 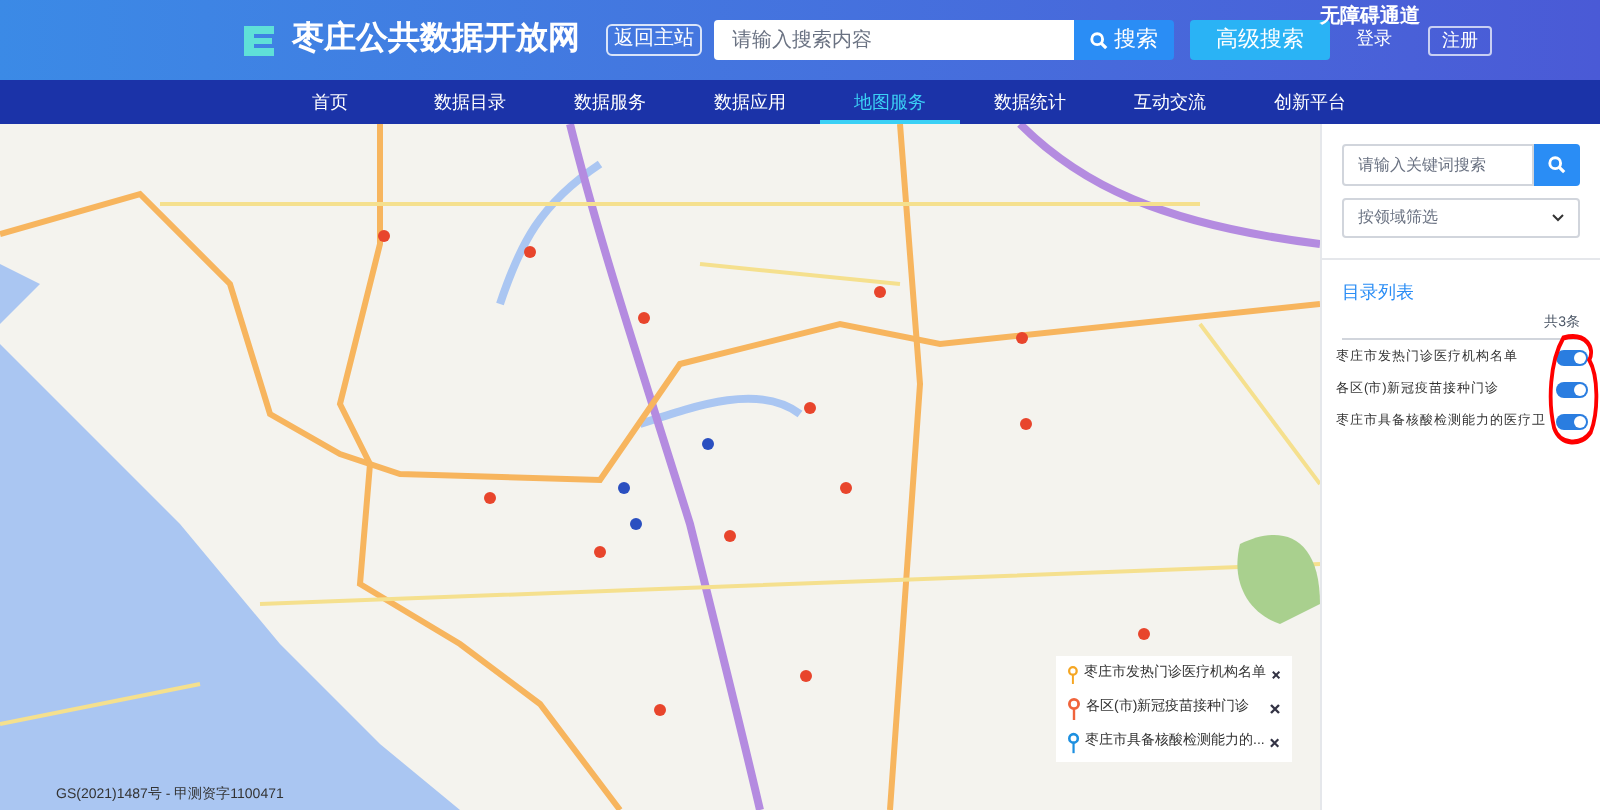 What do you see at coordinates (1030, 102) in the screenshot?
I see `nav-tab: 数据统计` at bounding box center [1030, 102].